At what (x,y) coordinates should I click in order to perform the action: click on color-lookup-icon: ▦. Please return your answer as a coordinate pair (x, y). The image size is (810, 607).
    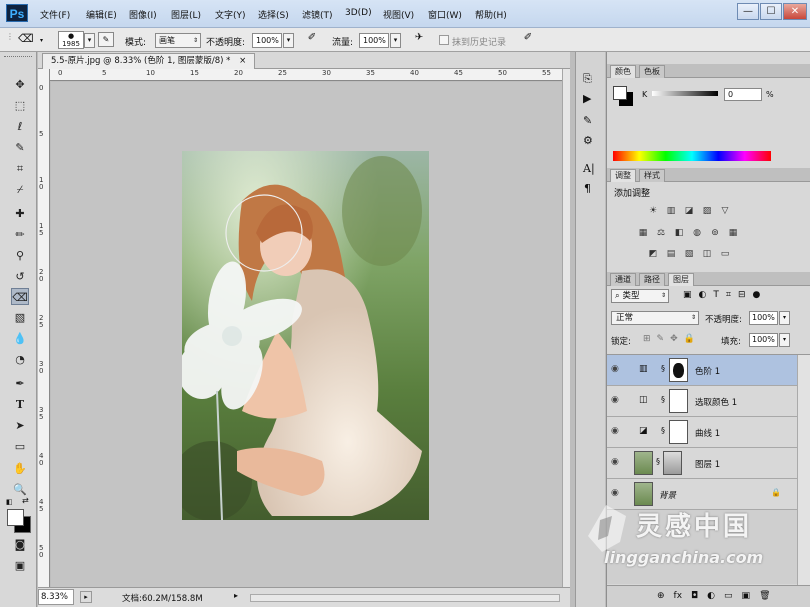
    Looking at the image, I should click on (733, 233).